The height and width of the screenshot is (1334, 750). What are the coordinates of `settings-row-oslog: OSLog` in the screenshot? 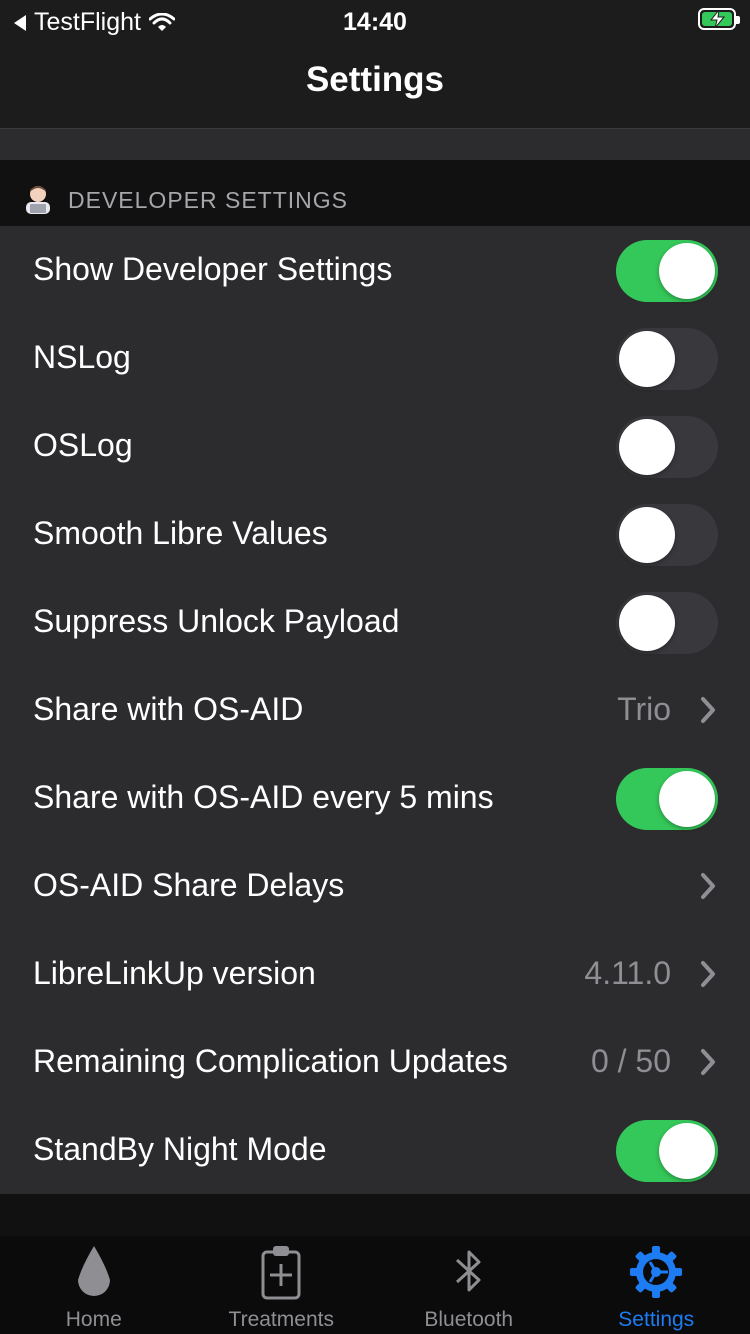 It's located at (375, 446).